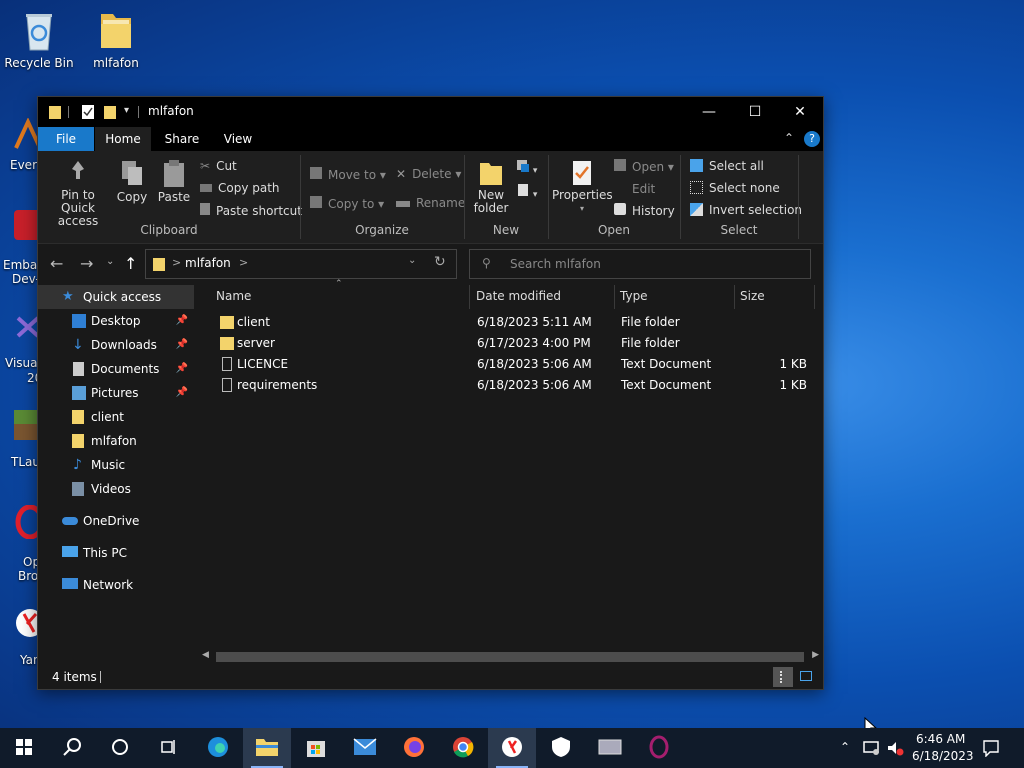  Describe the element at coordinates (132, 181) in the screenshot. I see `copy-button: Copy` at that location.